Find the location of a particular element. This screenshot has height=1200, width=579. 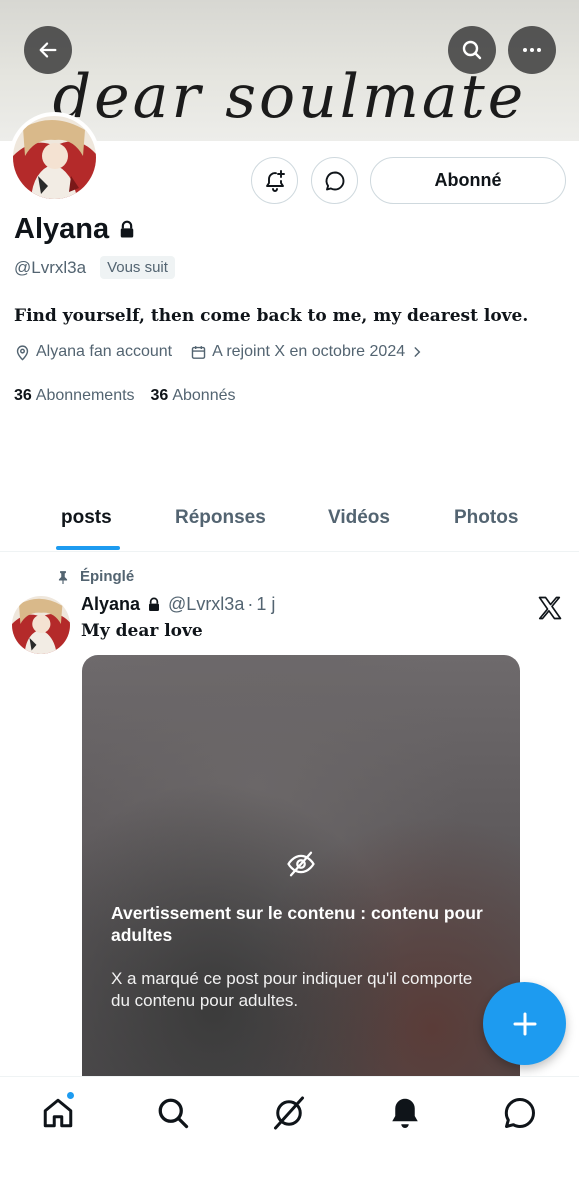

home-notification-dot is located at coordinates (70, 1095).